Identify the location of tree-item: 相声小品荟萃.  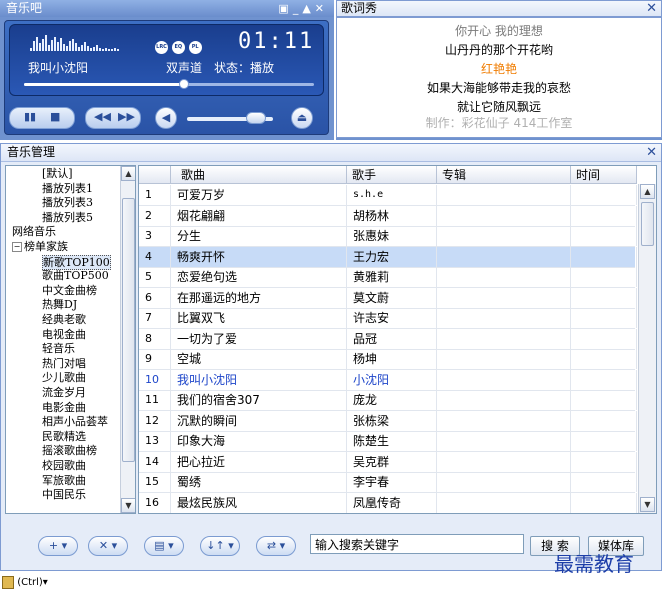
(75, 421).